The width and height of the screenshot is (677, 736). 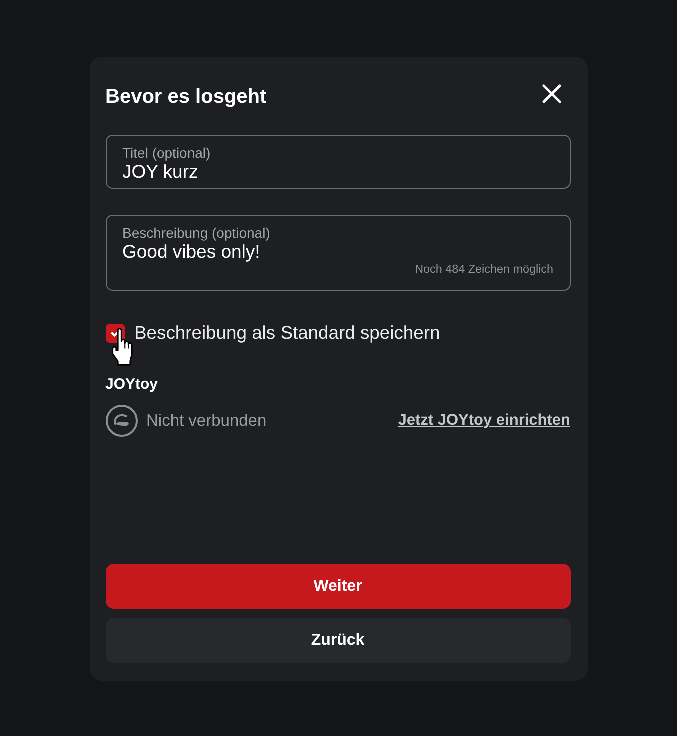 I want to click on text-field: Titel (optional) JOY kurz, so click(x=338, y=162).